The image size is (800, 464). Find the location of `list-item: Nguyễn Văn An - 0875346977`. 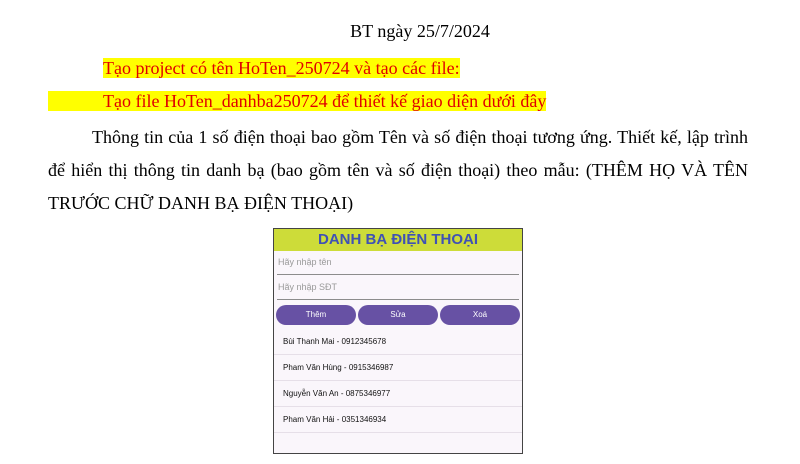

list-item: Nguyễn Văn An - 0875346977 is located at coordinates (398, 394).